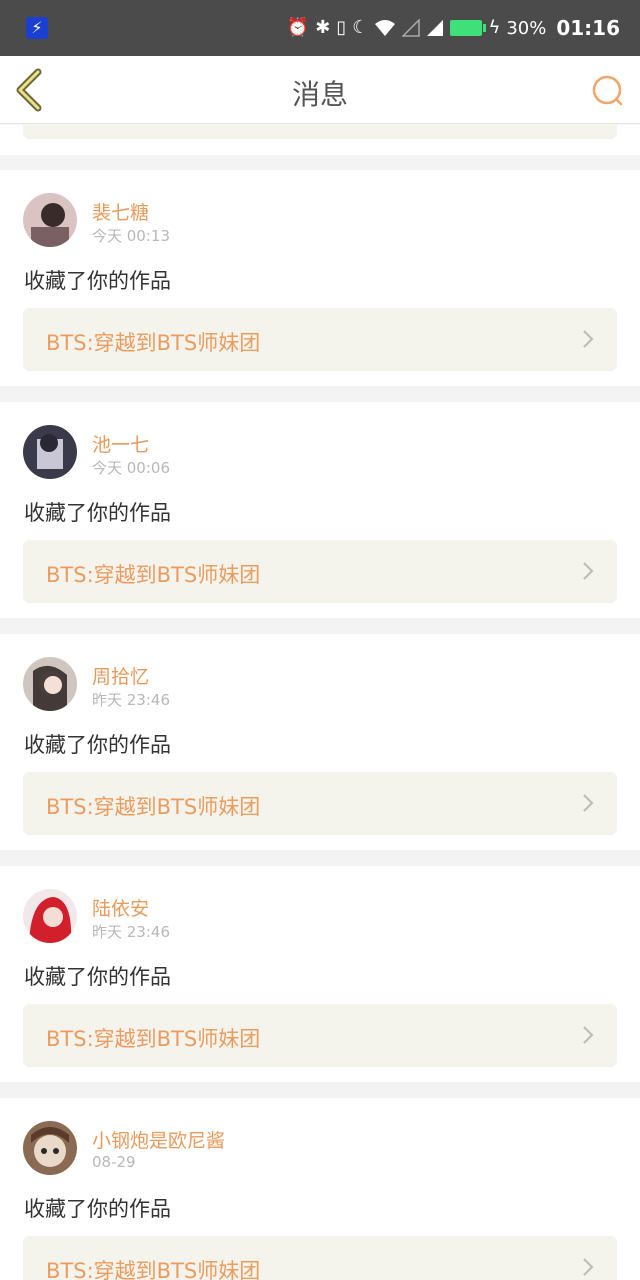  I want to click on battery-icon, so click(468, 28).